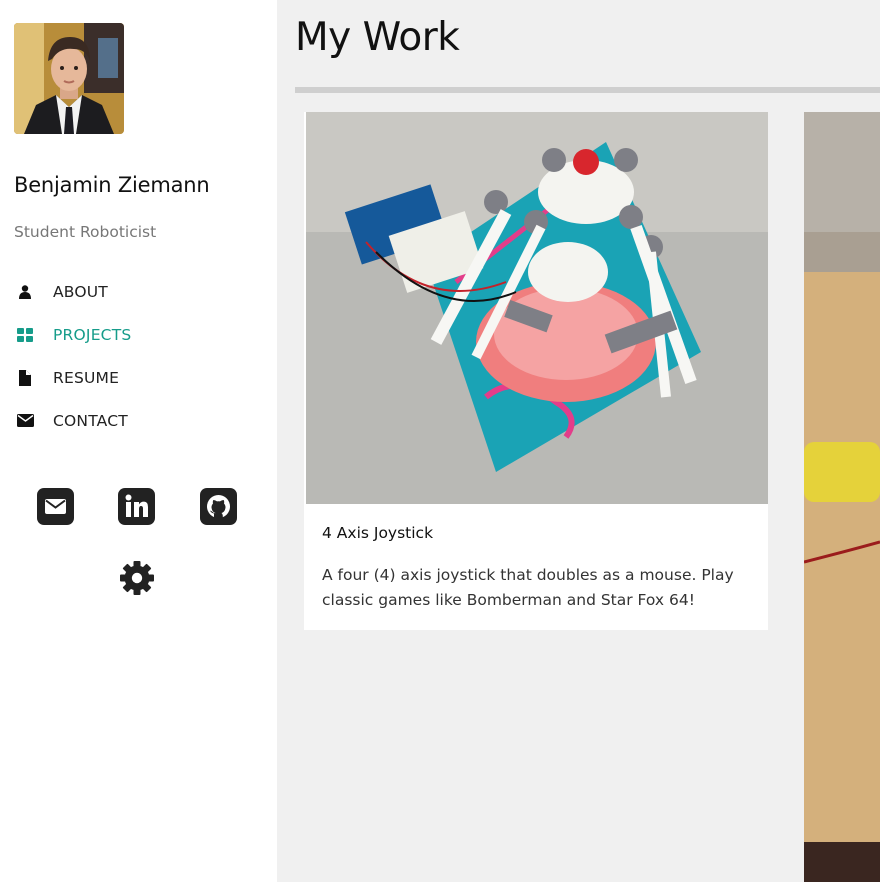 The height and width of the screenshot is (882, 880). I want to click on project-card-partial, so click(842, 497).